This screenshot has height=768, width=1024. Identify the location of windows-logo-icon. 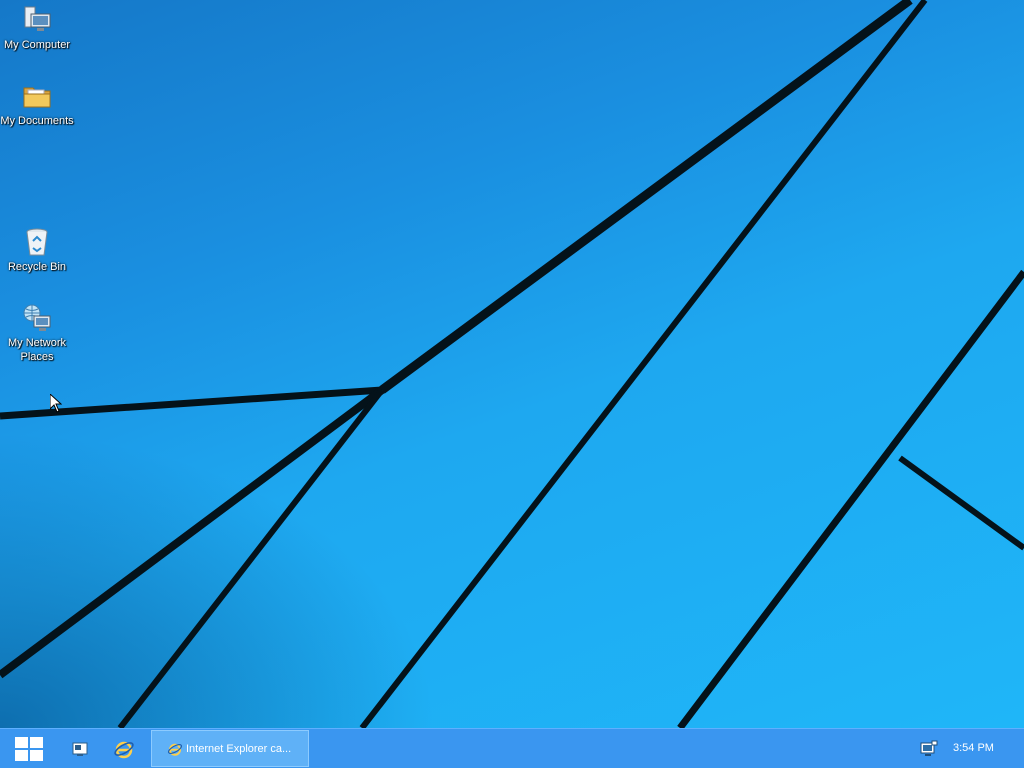
(29, 749).